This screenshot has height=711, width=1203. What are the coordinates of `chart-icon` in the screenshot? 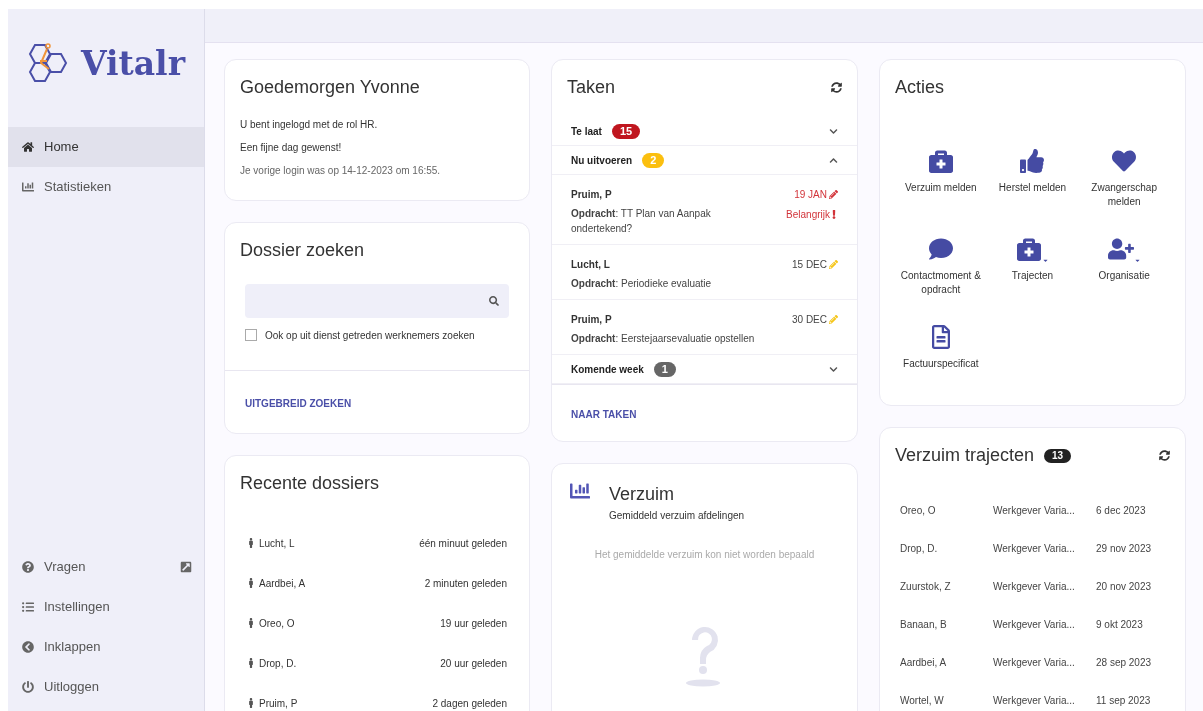 It's located at (28, 186).